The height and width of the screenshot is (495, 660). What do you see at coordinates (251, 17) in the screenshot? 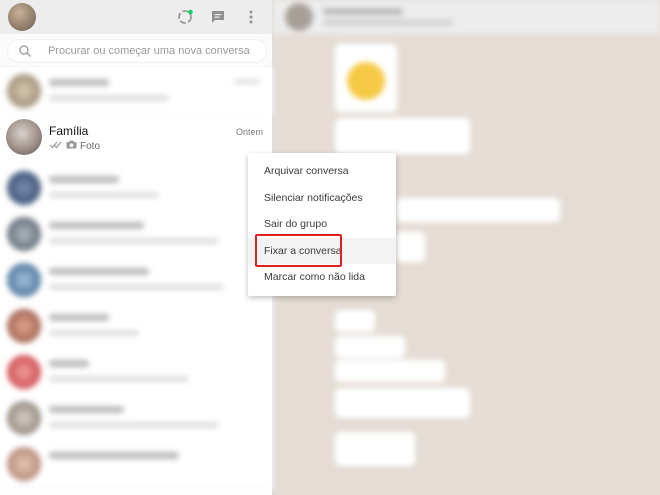
I see `menu-icon` at bounding box center [251, 17].